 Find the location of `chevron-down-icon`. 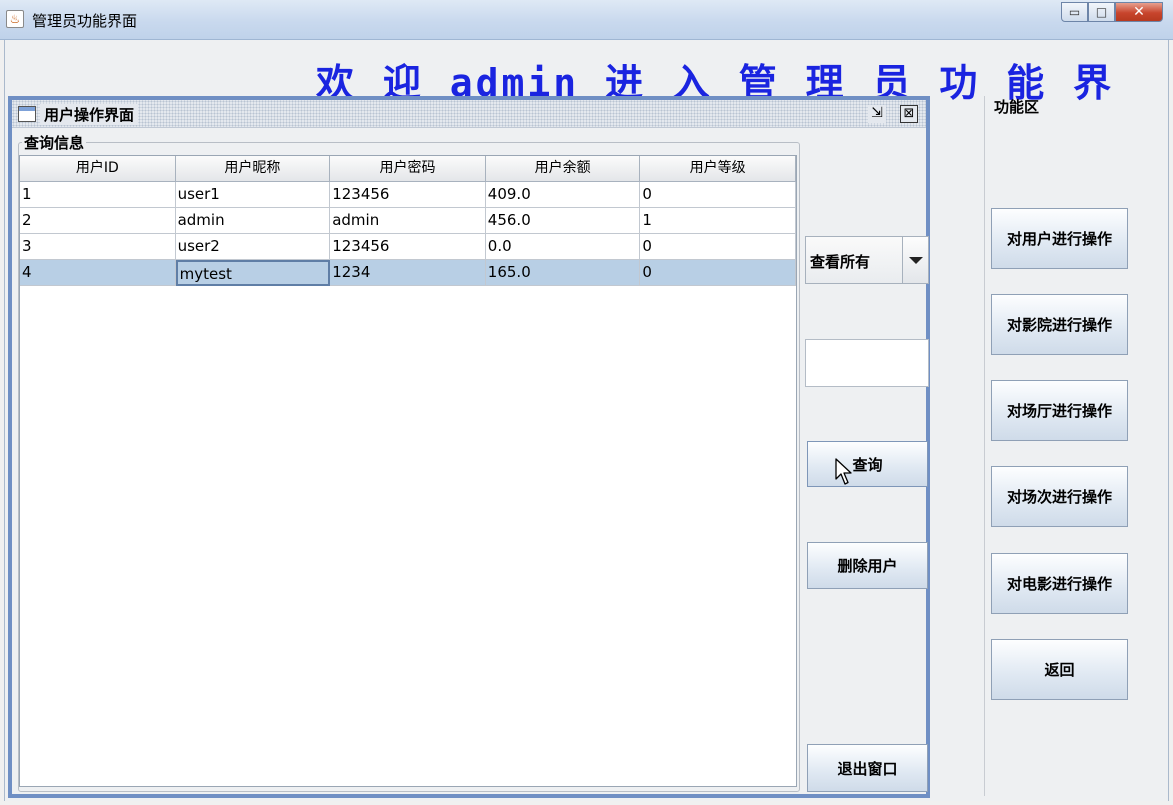

chevron-down-icon is located at coordinates (915, 260).